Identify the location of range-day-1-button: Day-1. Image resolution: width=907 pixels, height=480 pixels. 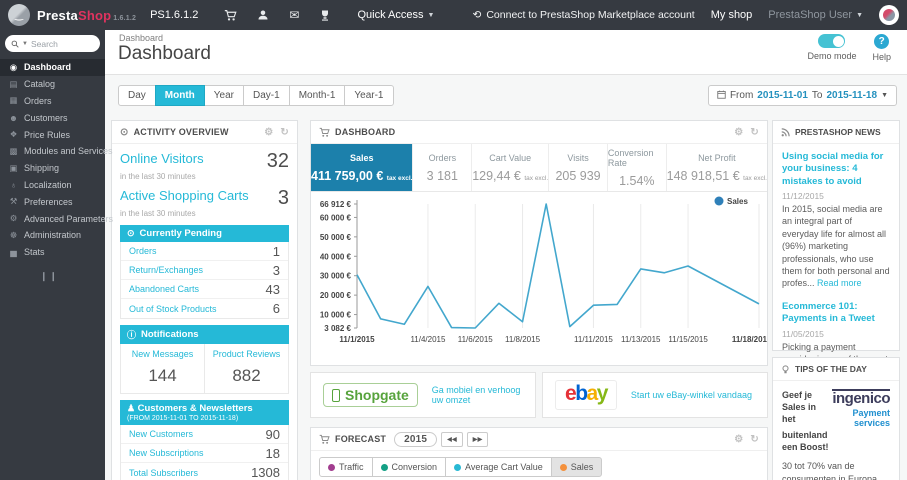
(266, 95).